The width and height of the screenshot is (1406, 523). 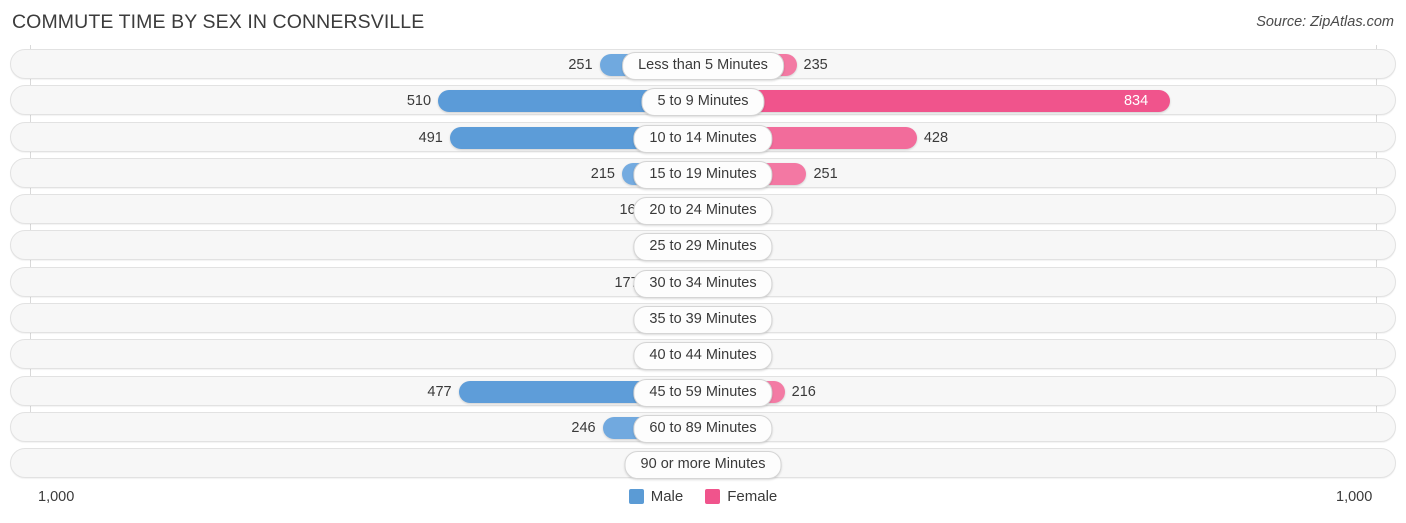 What do you see at coordinates (703, 496) in the screenshot?
I see `chart-legend: Male Female` at bounding box center [703, 496].